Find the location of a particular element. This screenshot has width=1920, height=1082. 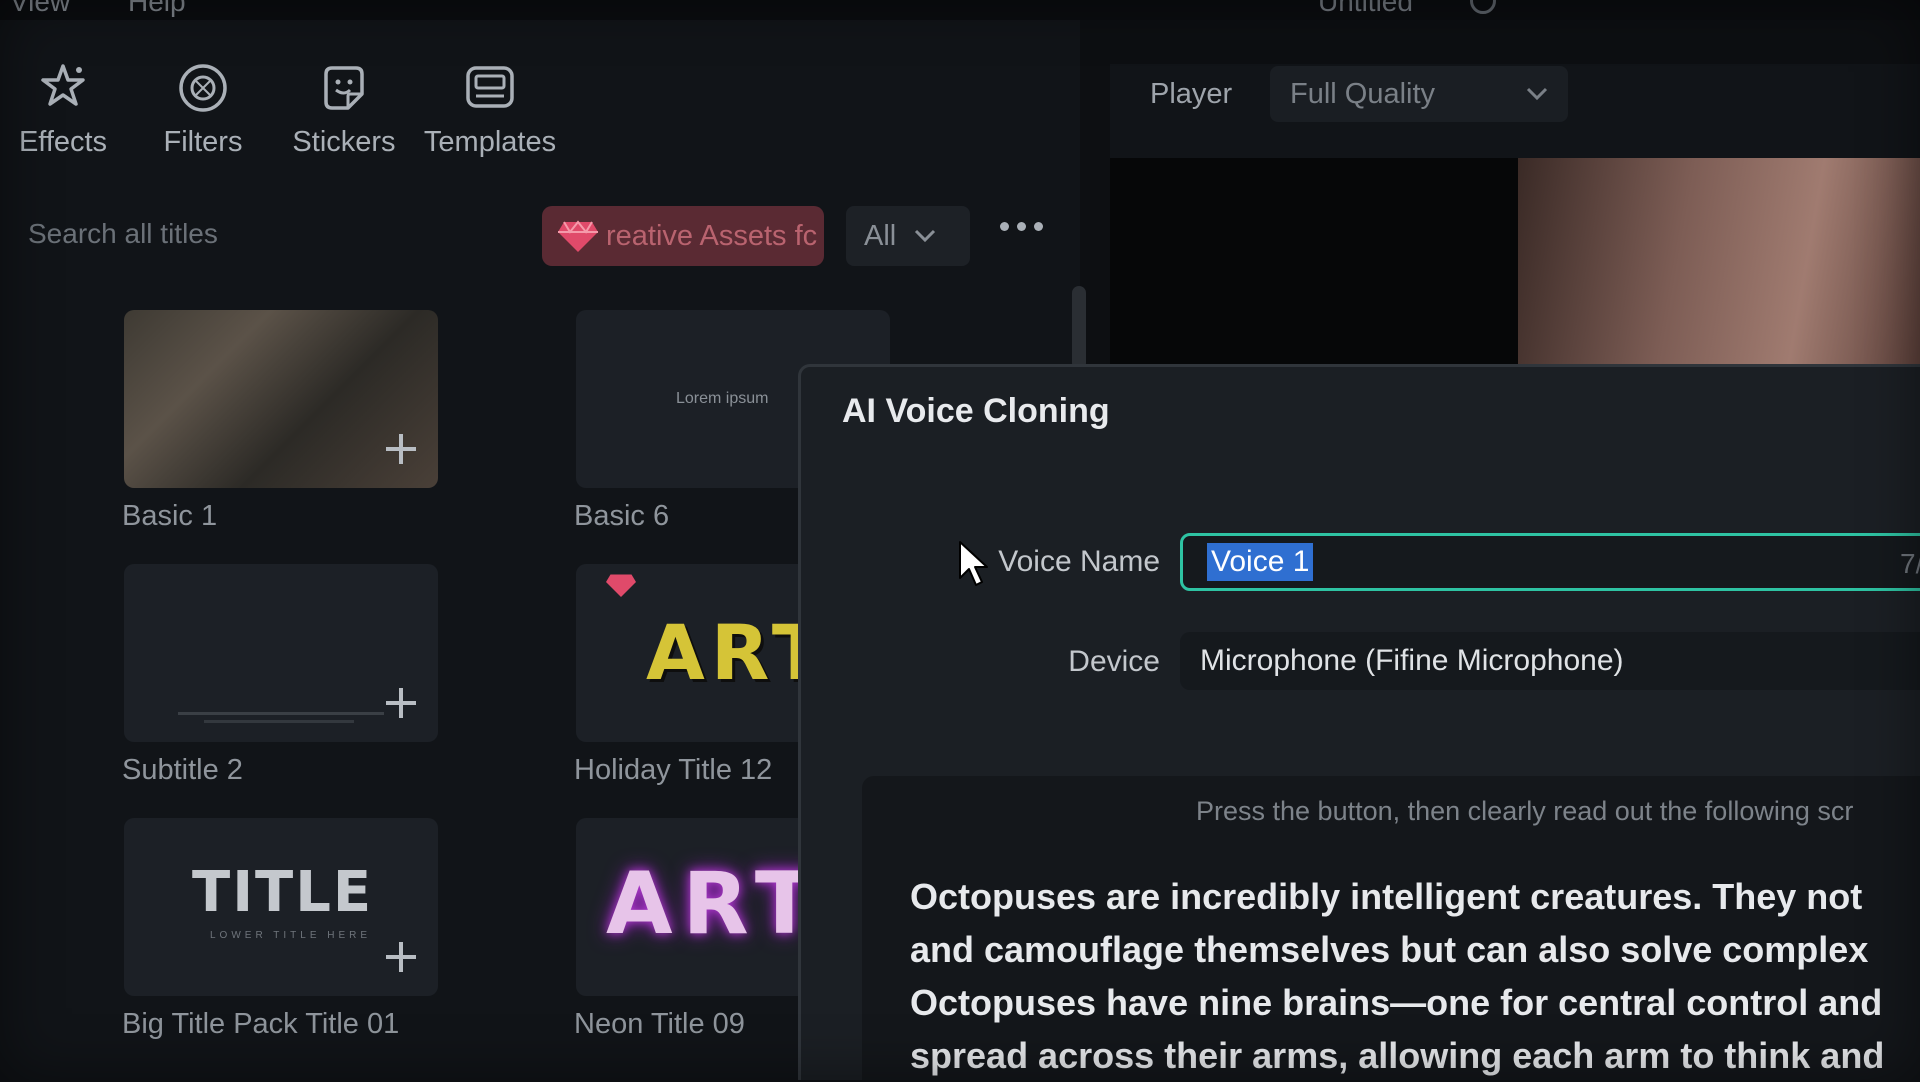

device-dropdown: Microphone (Fifine Microphone) is located at coordinates (1550, 661).